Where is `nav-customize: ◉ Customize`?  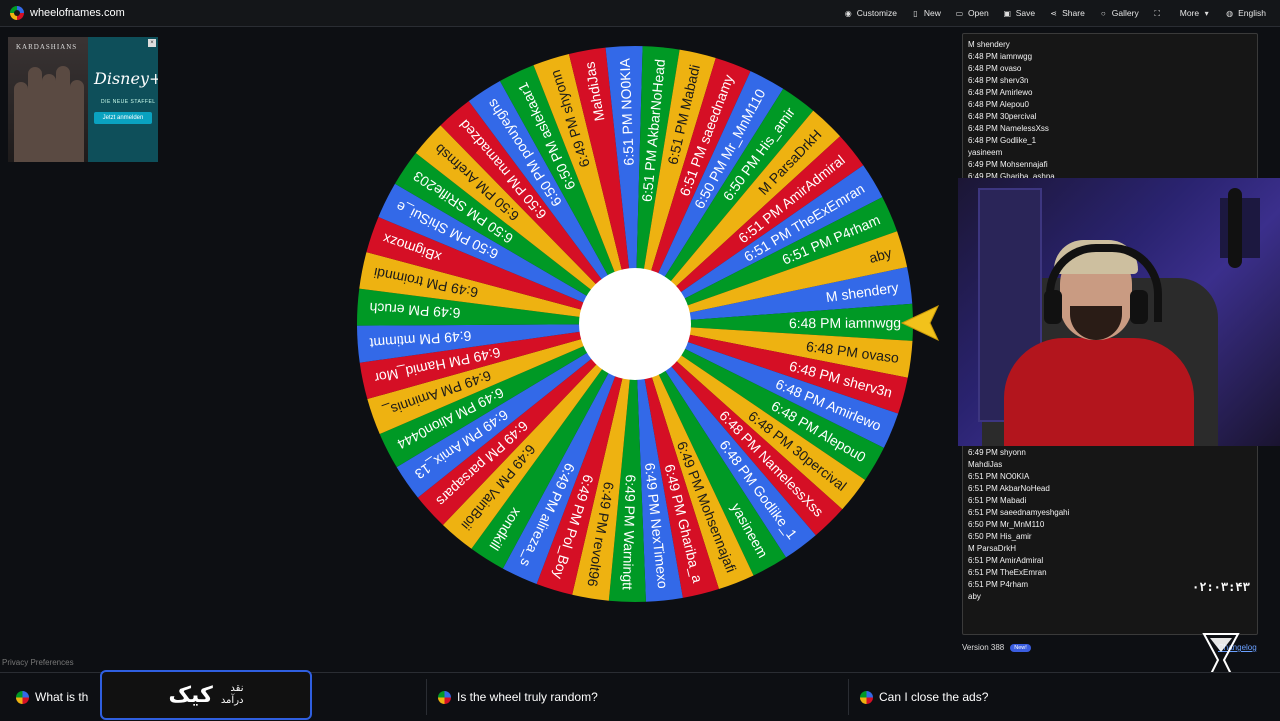
nav-customize: ◉ Customize is located at coordinates (870, 13).